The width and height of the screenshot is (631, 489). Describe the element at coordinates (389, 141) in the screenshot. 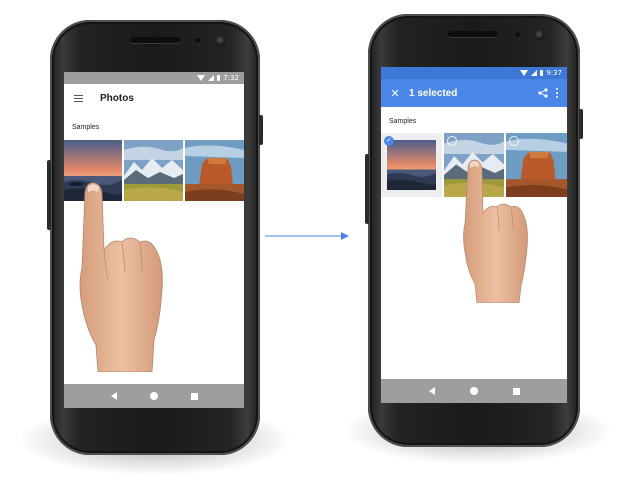

I see `check-icon: ✓` at that location.